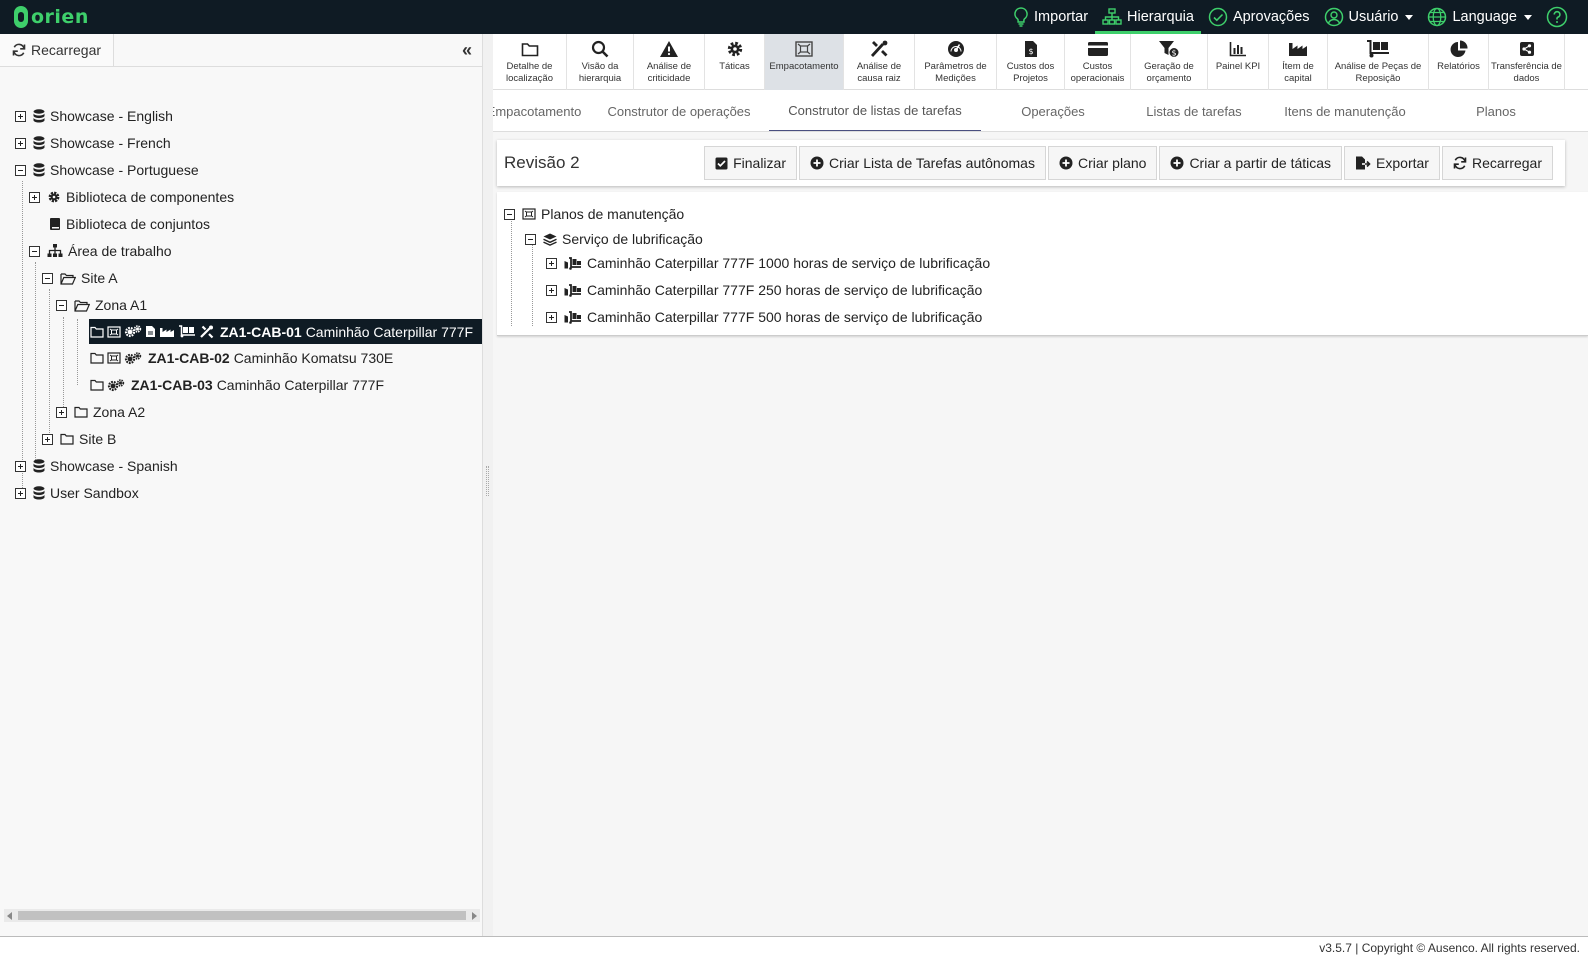 This screenshot has width=1588, height=959. I want to click on dolly-icon, so click(1378, 49).